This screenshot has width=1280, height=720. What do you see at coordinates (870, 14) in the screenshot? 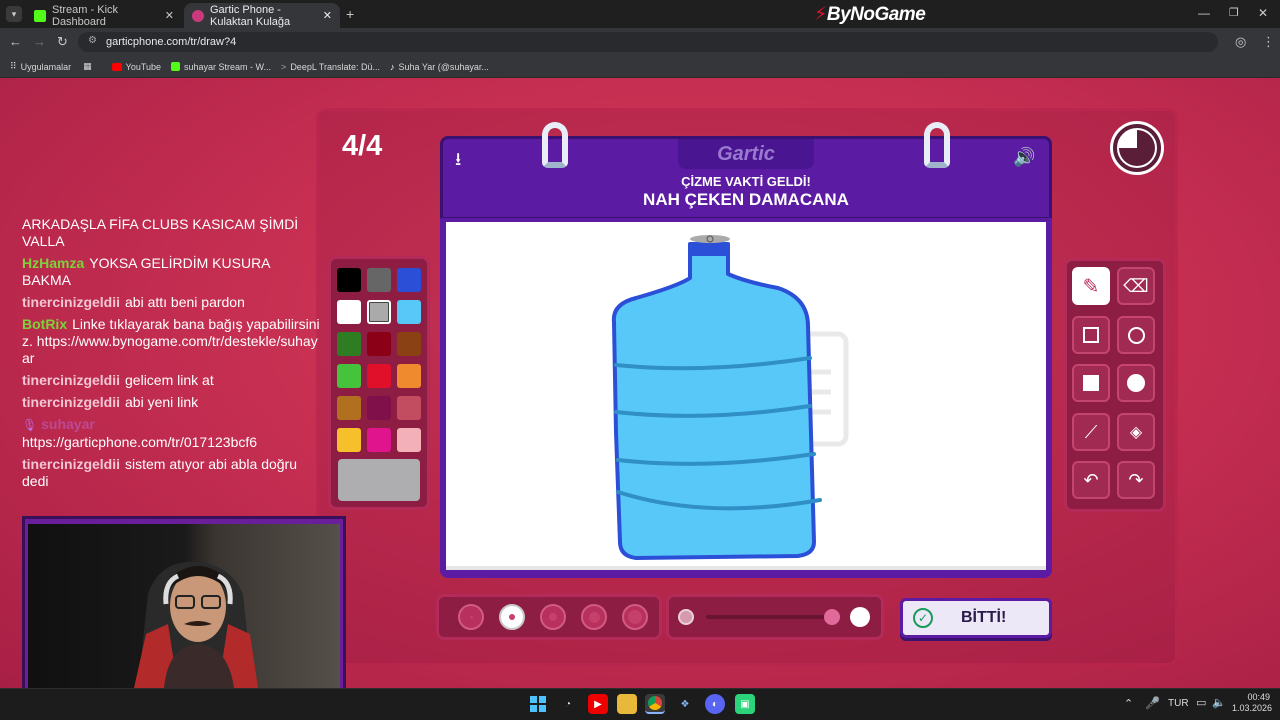
I see `bynogame-brand: ⚡ByNoGame` at bounding box center [870, 14].